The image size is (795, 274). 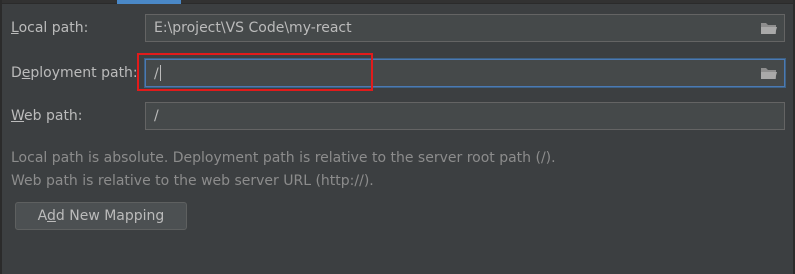 I want to click on deployment-path-value: /, so click(x=157, y=73).